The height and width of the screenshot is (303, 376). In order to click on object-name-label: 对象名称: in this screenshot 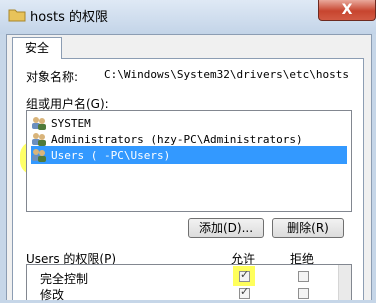, I will do `click(52, 77)`.